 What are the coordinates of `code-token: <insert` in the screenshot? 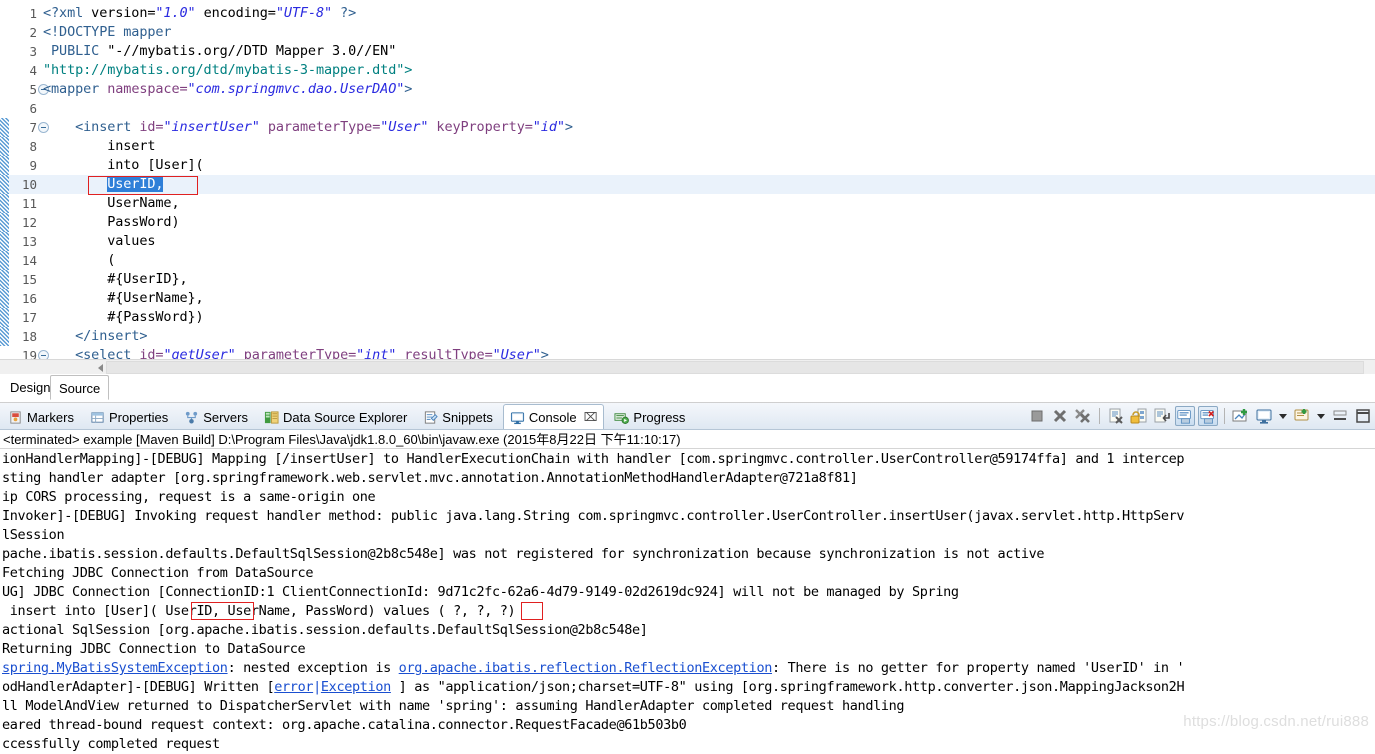 It's located at (107, 127).